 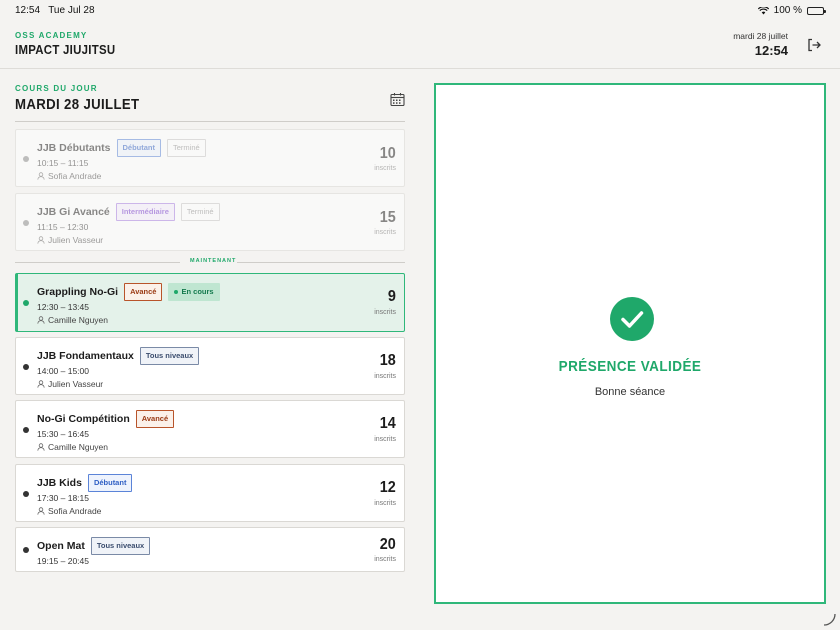 What do you see at coordinates (787, 10) in the screenshot?
I see `battery-percent: 100 %` at bounding box center [787, 10].